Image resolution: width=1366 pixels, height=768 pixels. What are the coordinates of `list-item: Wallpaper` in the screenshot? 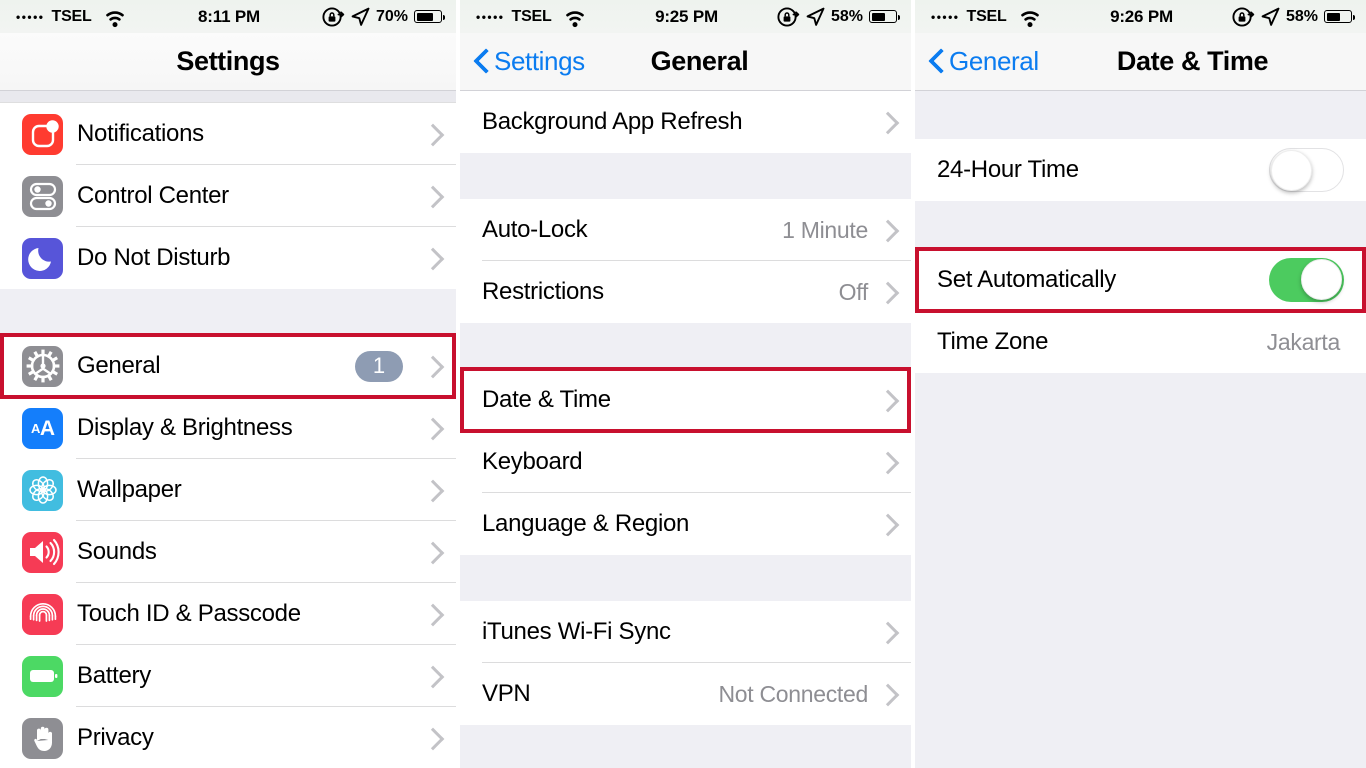 It's located at (228, 490).